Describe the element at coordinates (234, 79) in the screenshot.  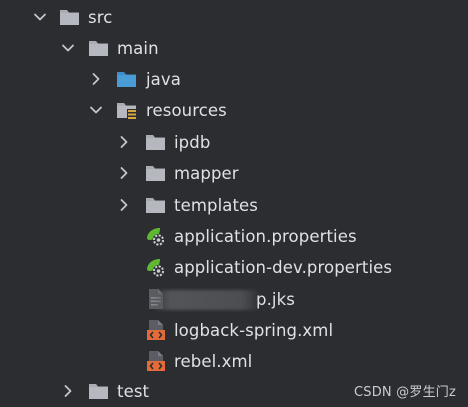
I see `tree-row-java: java` at that location.